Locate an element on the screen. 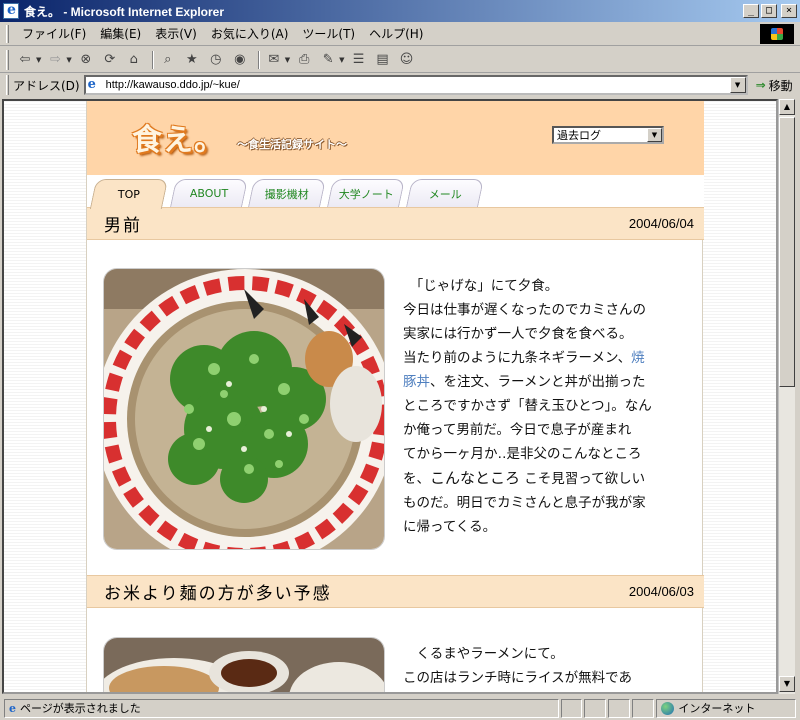  yakibuta-link: 焼 is located at coordinates (638, 358).